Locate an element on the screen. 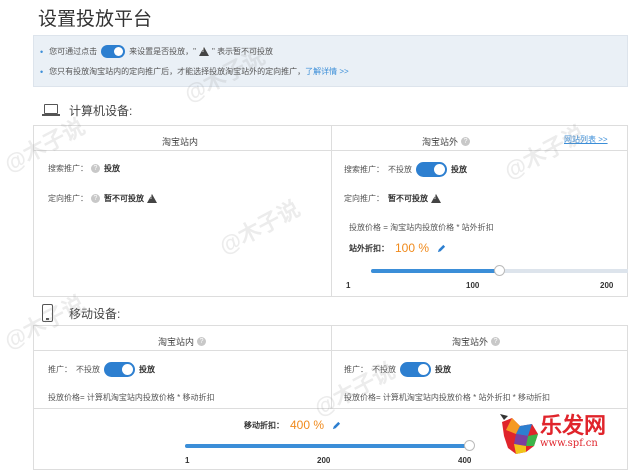 The image size is (628, 470). mobile-inside-header-label: 淘宝站内 is located at coordinates (176, 342).